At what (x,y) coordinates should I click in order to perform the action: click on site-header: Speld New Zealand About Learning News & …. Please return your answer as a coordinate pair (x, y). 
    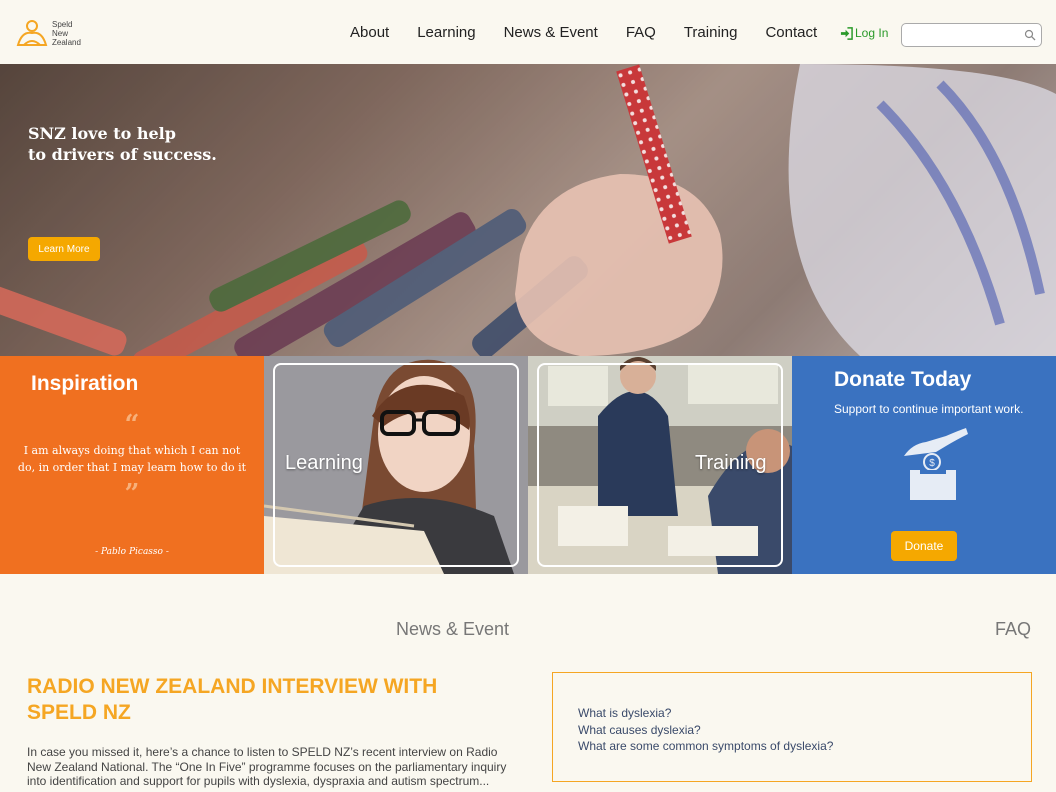
    Looking at the image, I should click on (528, 32).